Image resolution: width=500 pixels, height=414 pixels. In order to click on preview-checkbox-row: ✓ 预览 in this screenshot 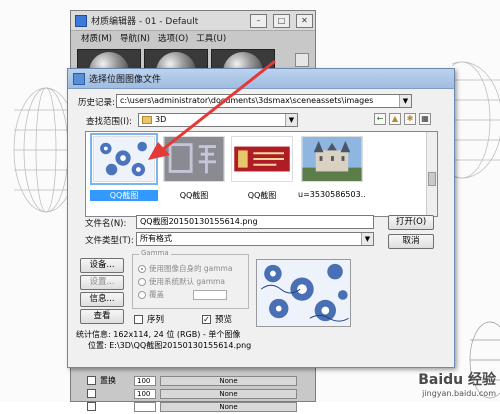, I will do `click(217, 319)`.